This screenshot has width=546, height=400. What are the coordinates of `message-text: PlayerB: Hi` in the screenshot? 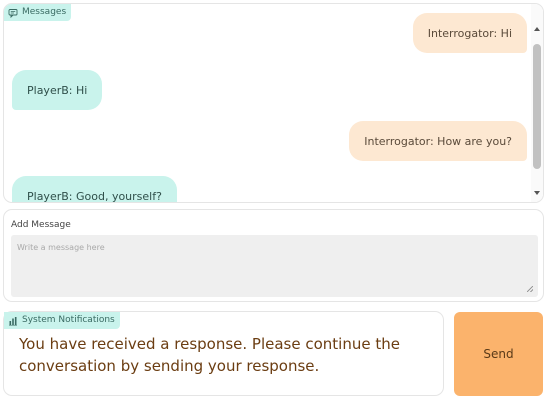 It's located at (57, 90).